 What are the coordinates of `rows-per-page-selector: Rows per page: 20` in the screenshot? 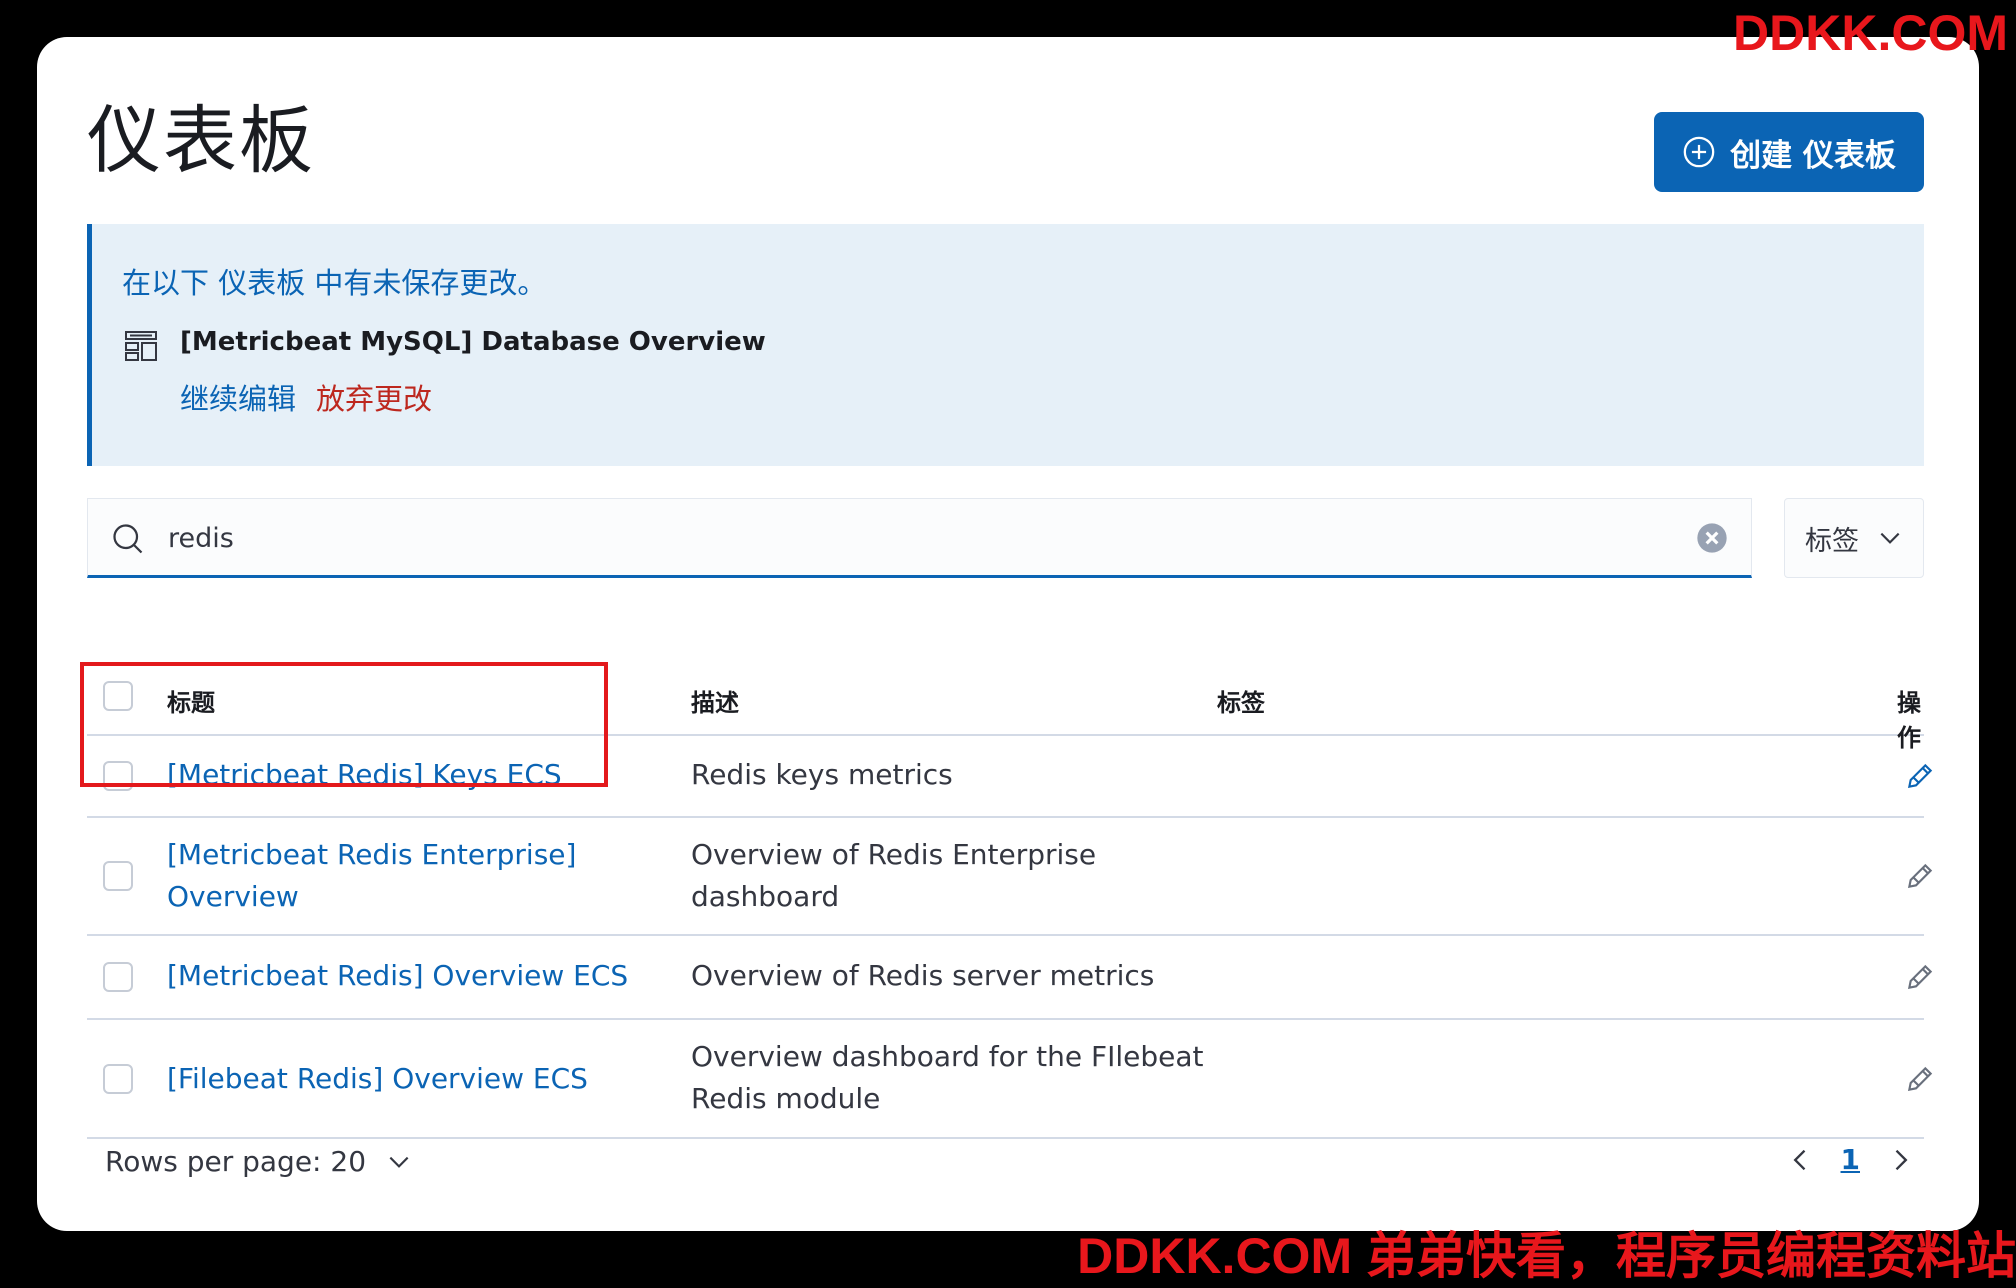 It's located at (258, 1161).